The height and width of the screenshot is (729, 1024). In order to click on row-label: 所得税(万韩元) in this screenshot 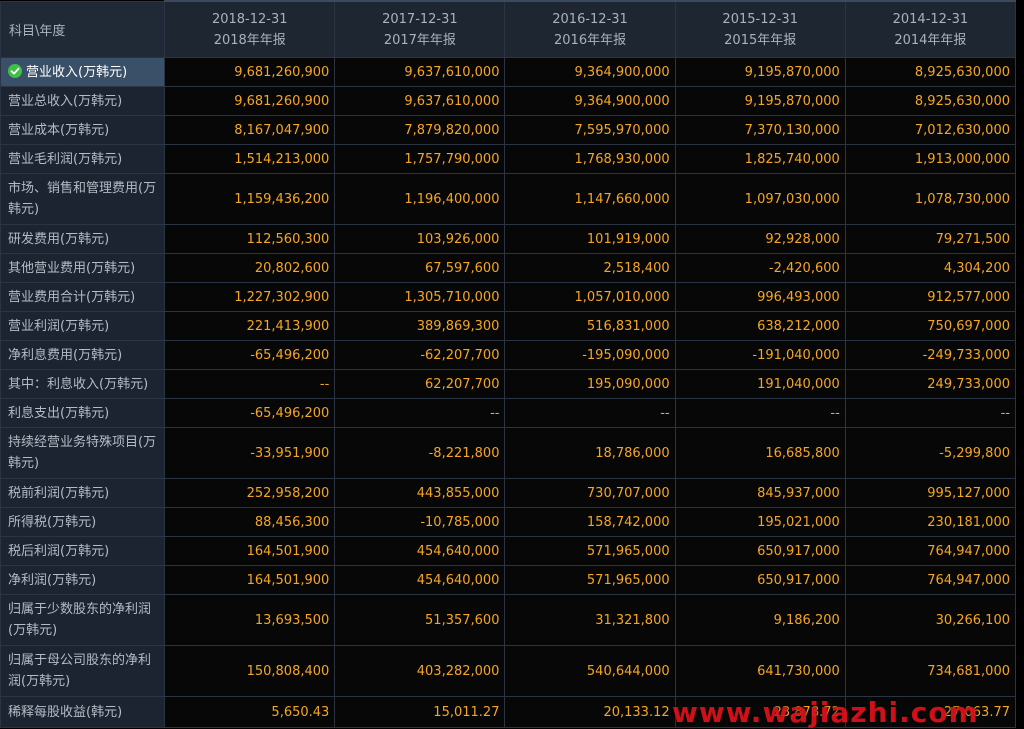, I will do `click(83, 522)`.